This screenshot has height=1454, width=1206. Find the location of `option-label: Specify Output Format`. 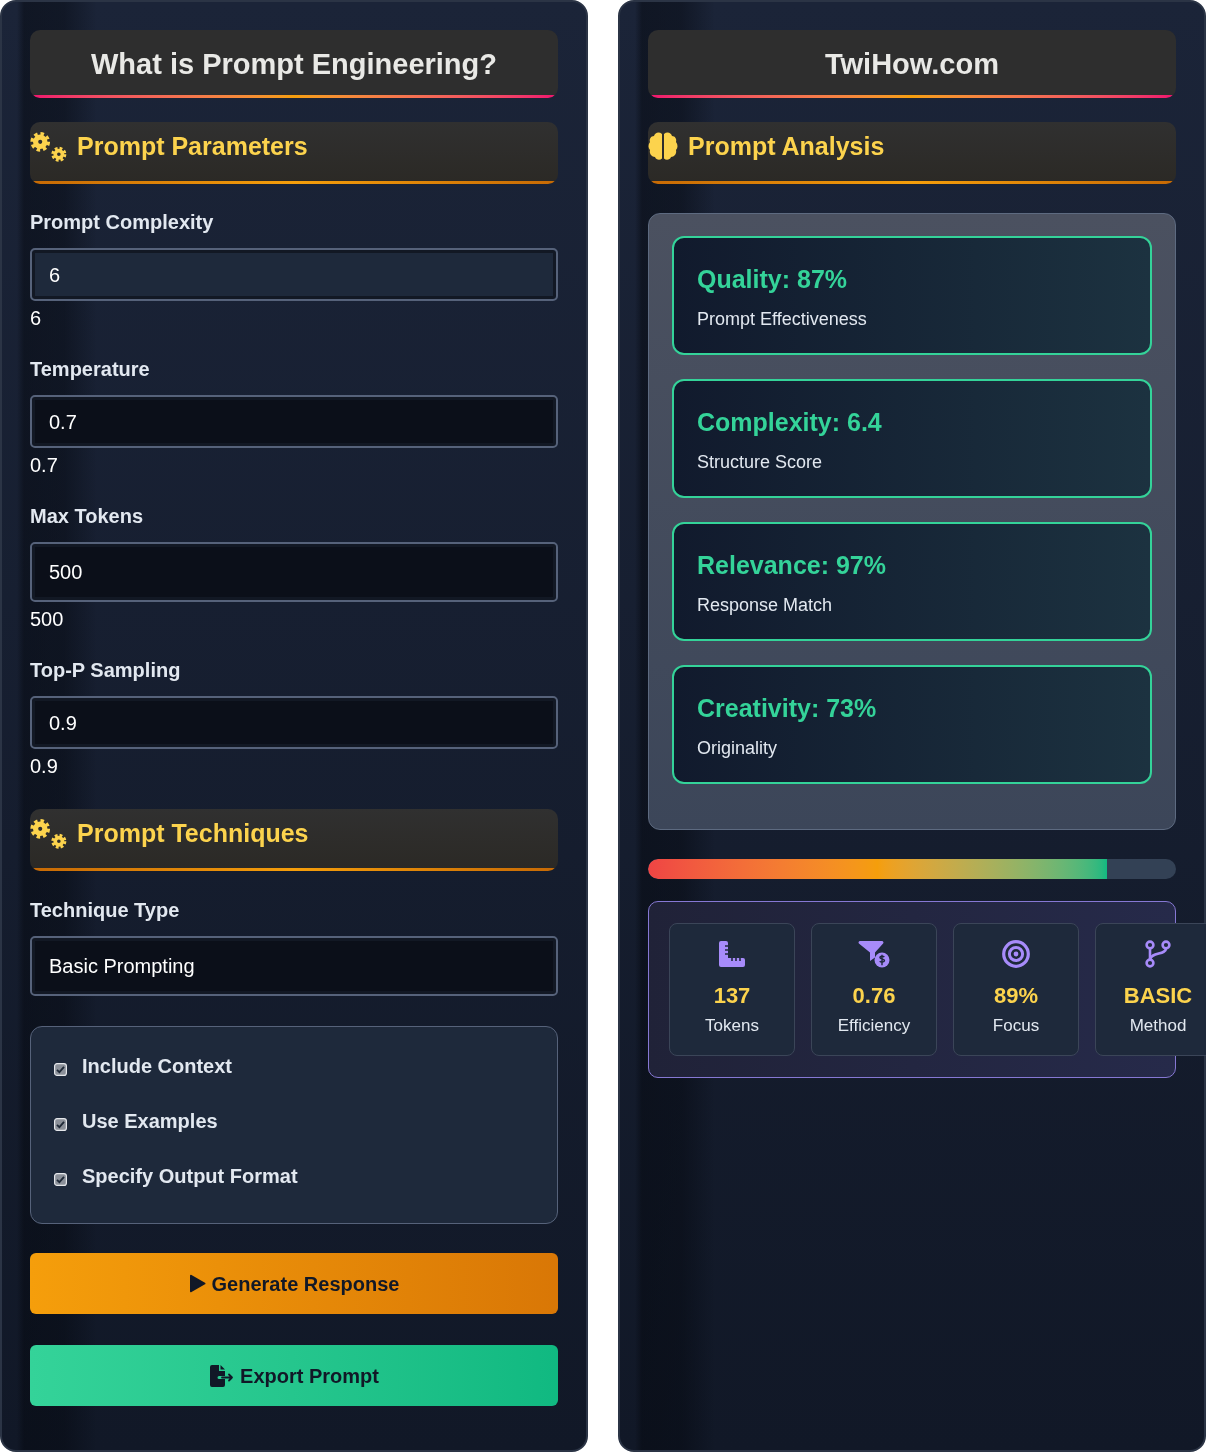

option-label: Specify Output Format is located at coordinates (190, 1176).